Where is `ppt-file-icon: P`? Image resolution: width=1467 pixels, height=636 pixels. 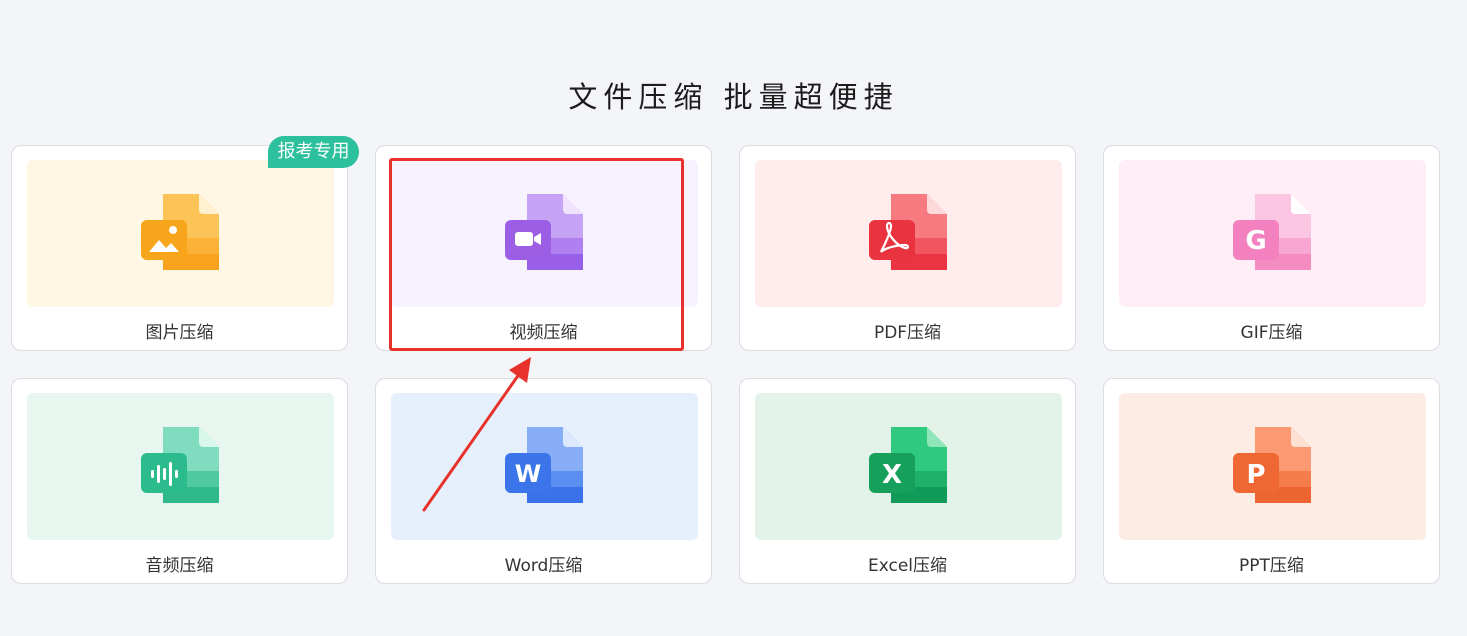
ppt-file-icon: P is located at coordinates (1272, 465).